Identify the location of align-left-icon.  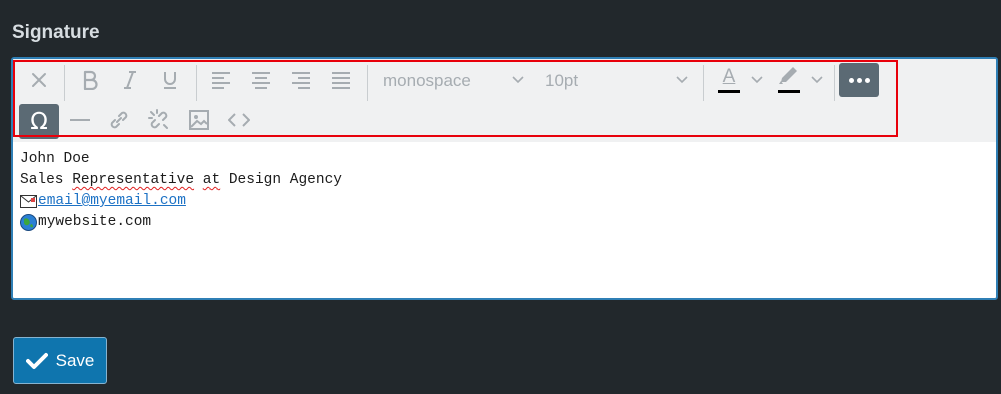
(221, 80).